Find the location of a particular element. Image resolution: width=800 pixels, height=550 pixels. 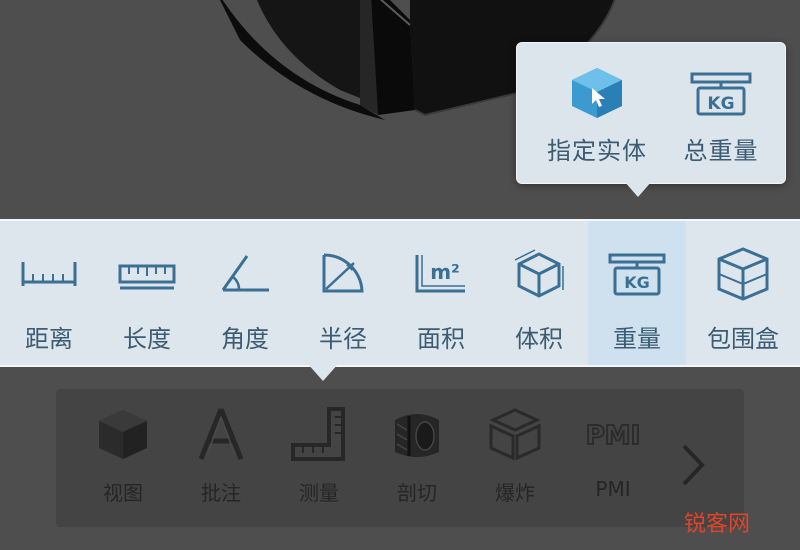

watermark-text-1: 锐客 is located at coordinates (706, 524).